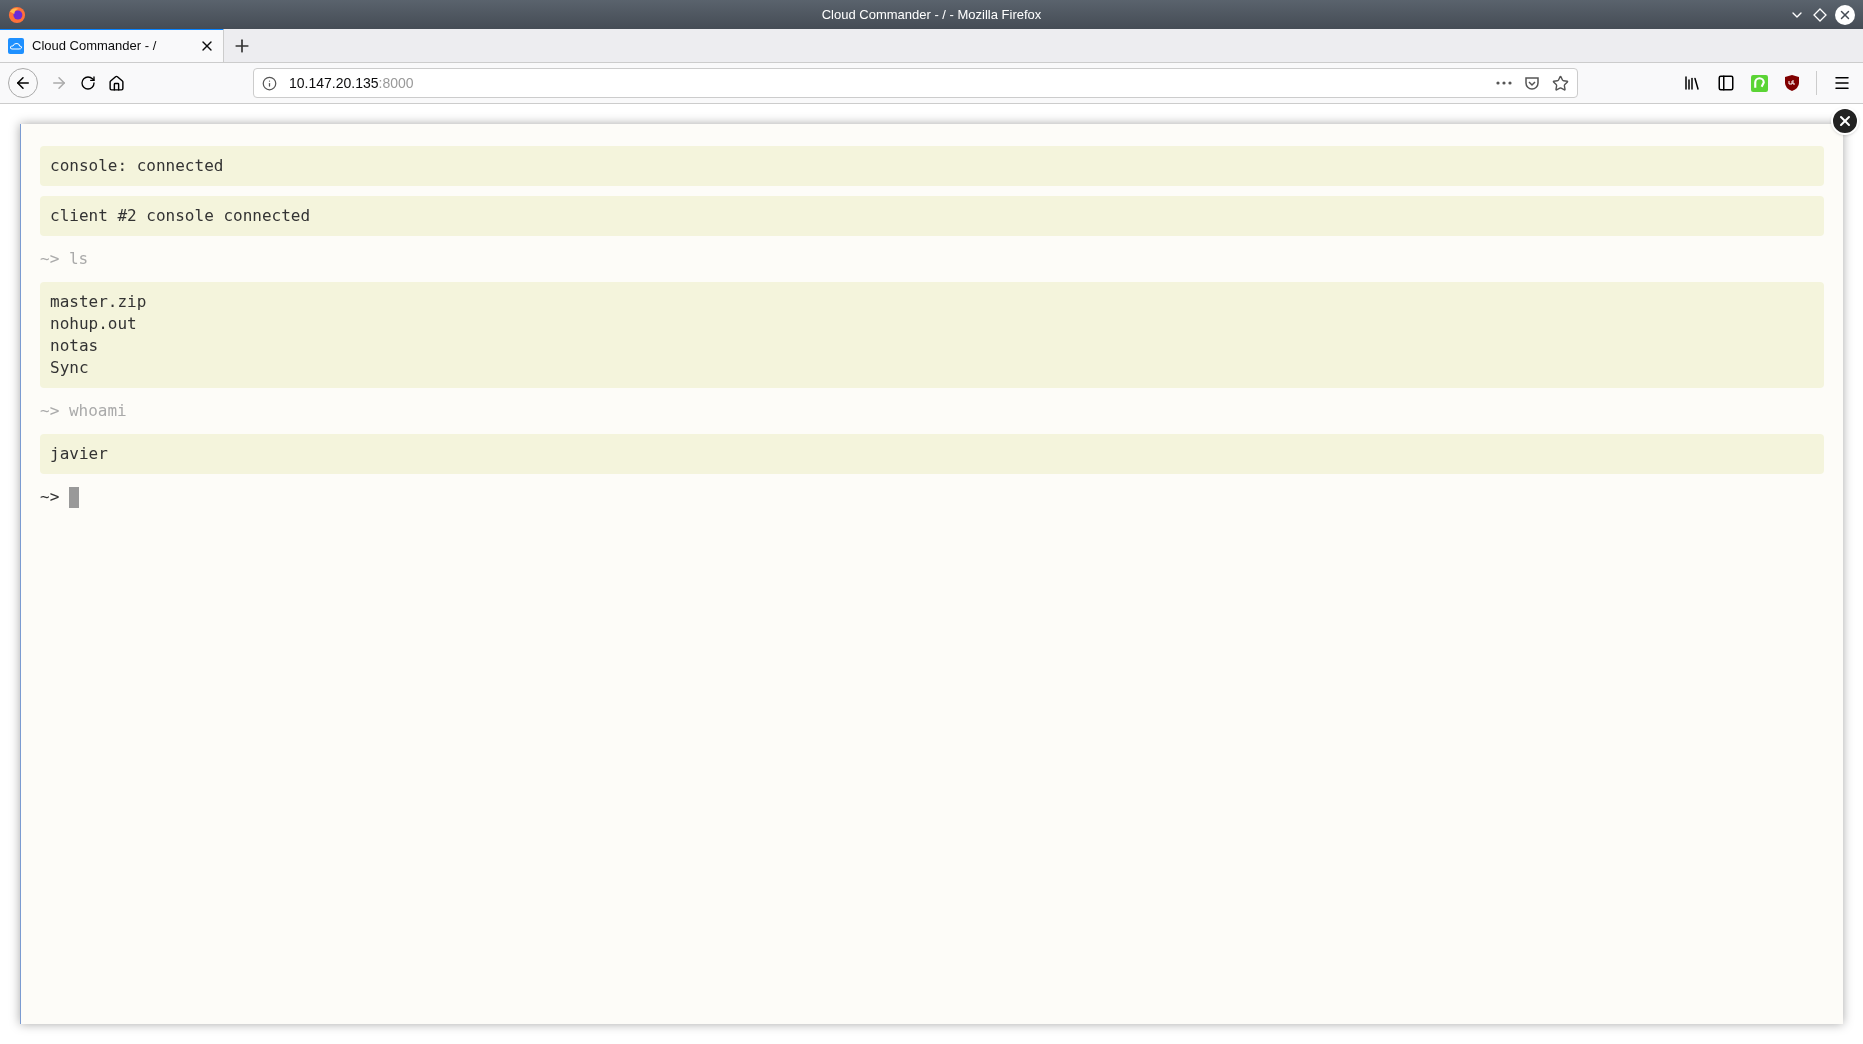  I want to click on address-bar: 10.147.20.135:8000, so click(915, 83).